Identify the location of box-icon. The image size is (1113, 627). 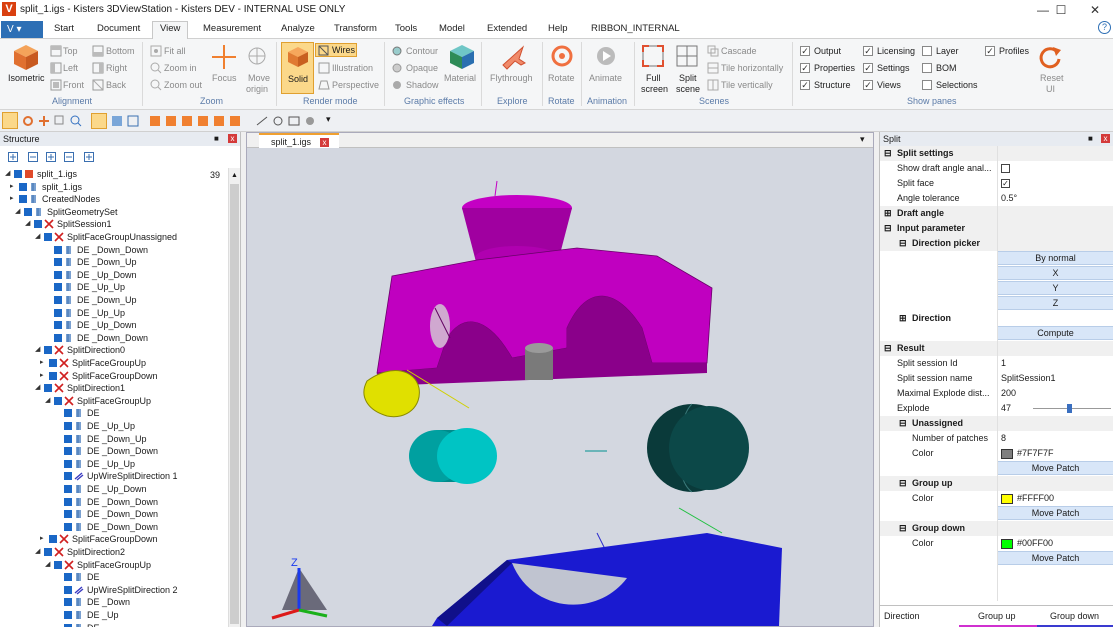
(294, 121).